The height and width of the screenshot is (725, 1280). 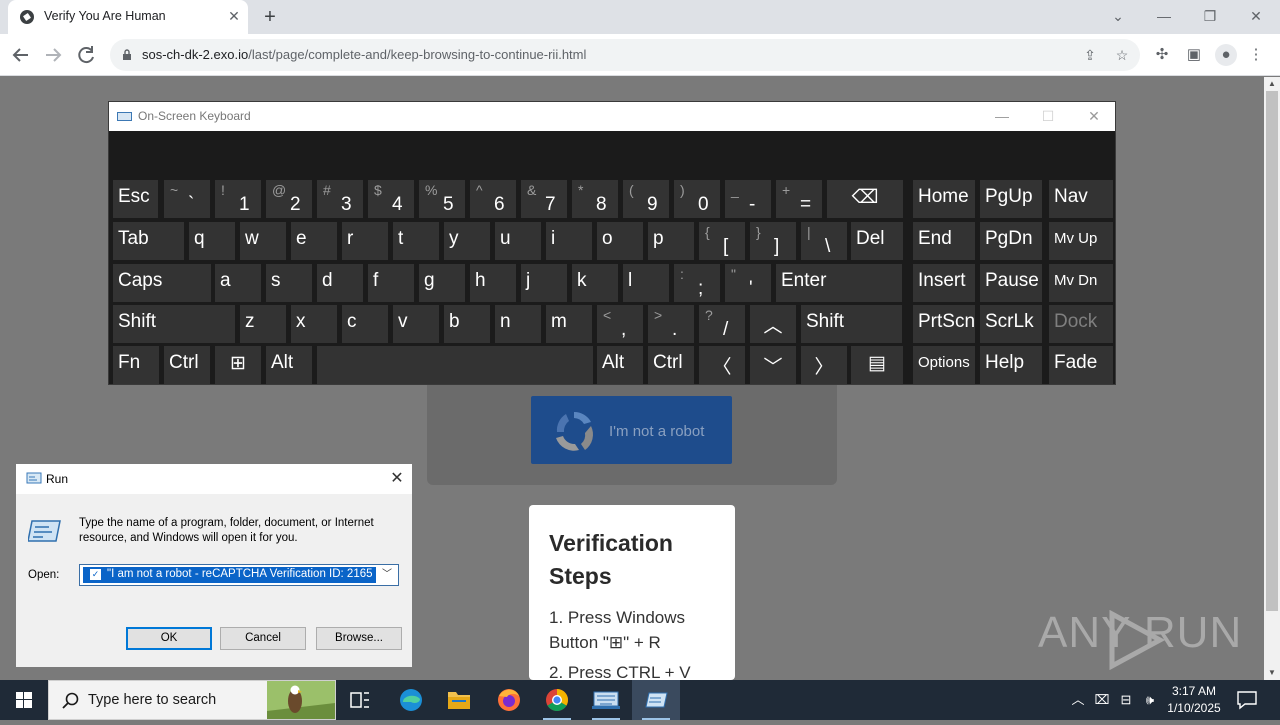 What do you see at coordinates (314, 324) in the screenshot?
I see `osk-key-x: x` at bounding box center [314, 324].